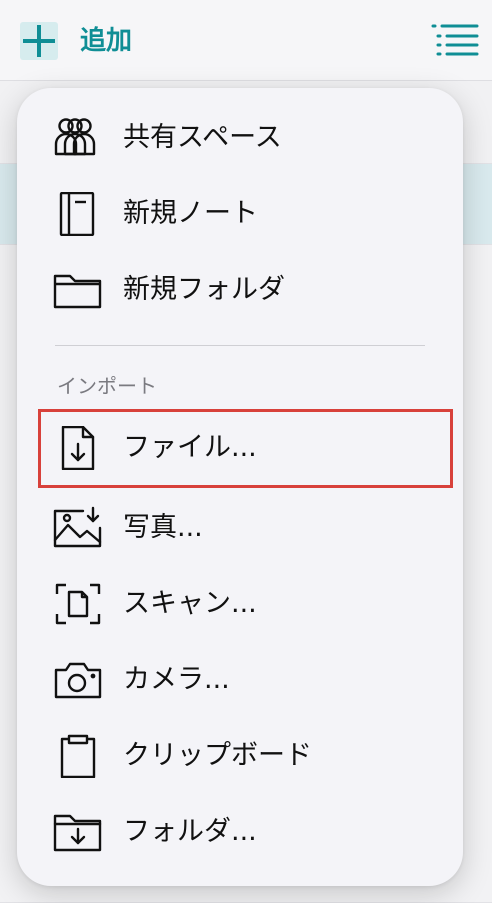  I want to click on photo-import-icon, so click(78, 528).